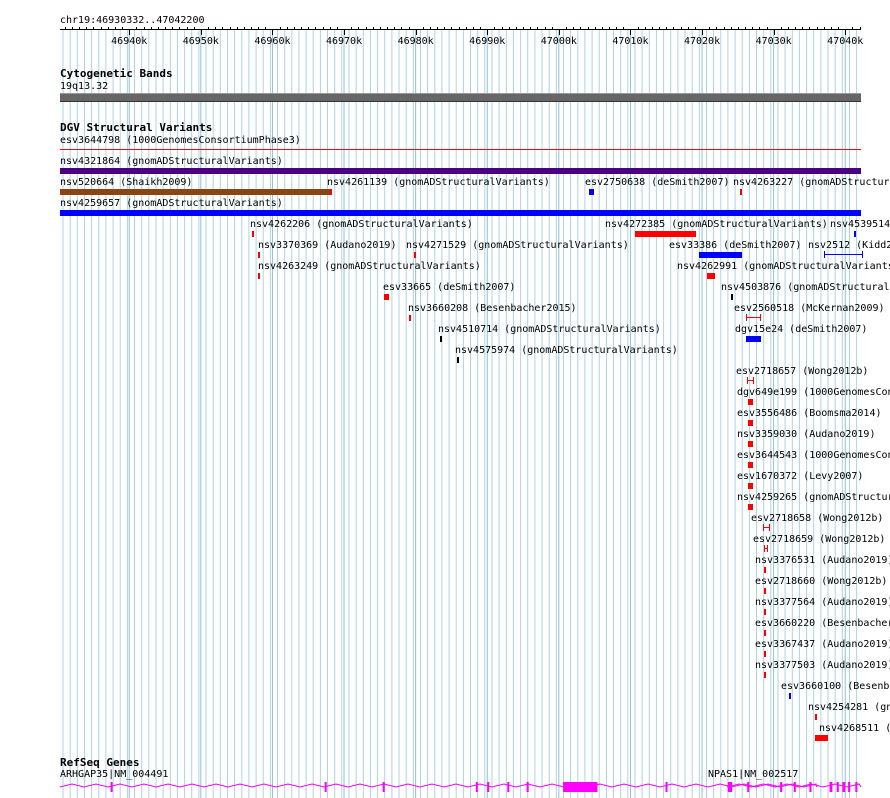  I want to click on variant-label: esv1670372 (Levy2007), so click(800, 476).